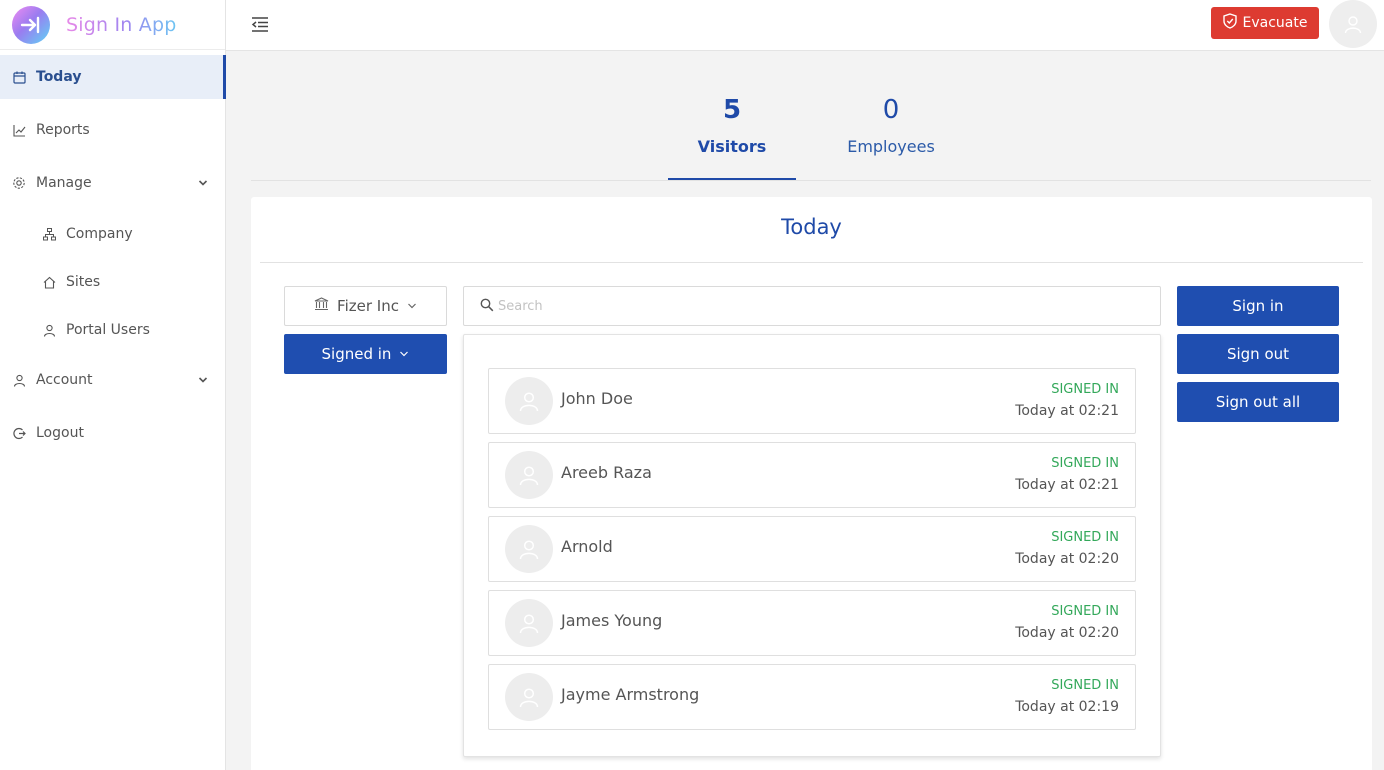 This screenshot has height=770, width=1384. Describe the element at coordinates (811, 180) in the screenshot. I see `tabs-divider` at that location.